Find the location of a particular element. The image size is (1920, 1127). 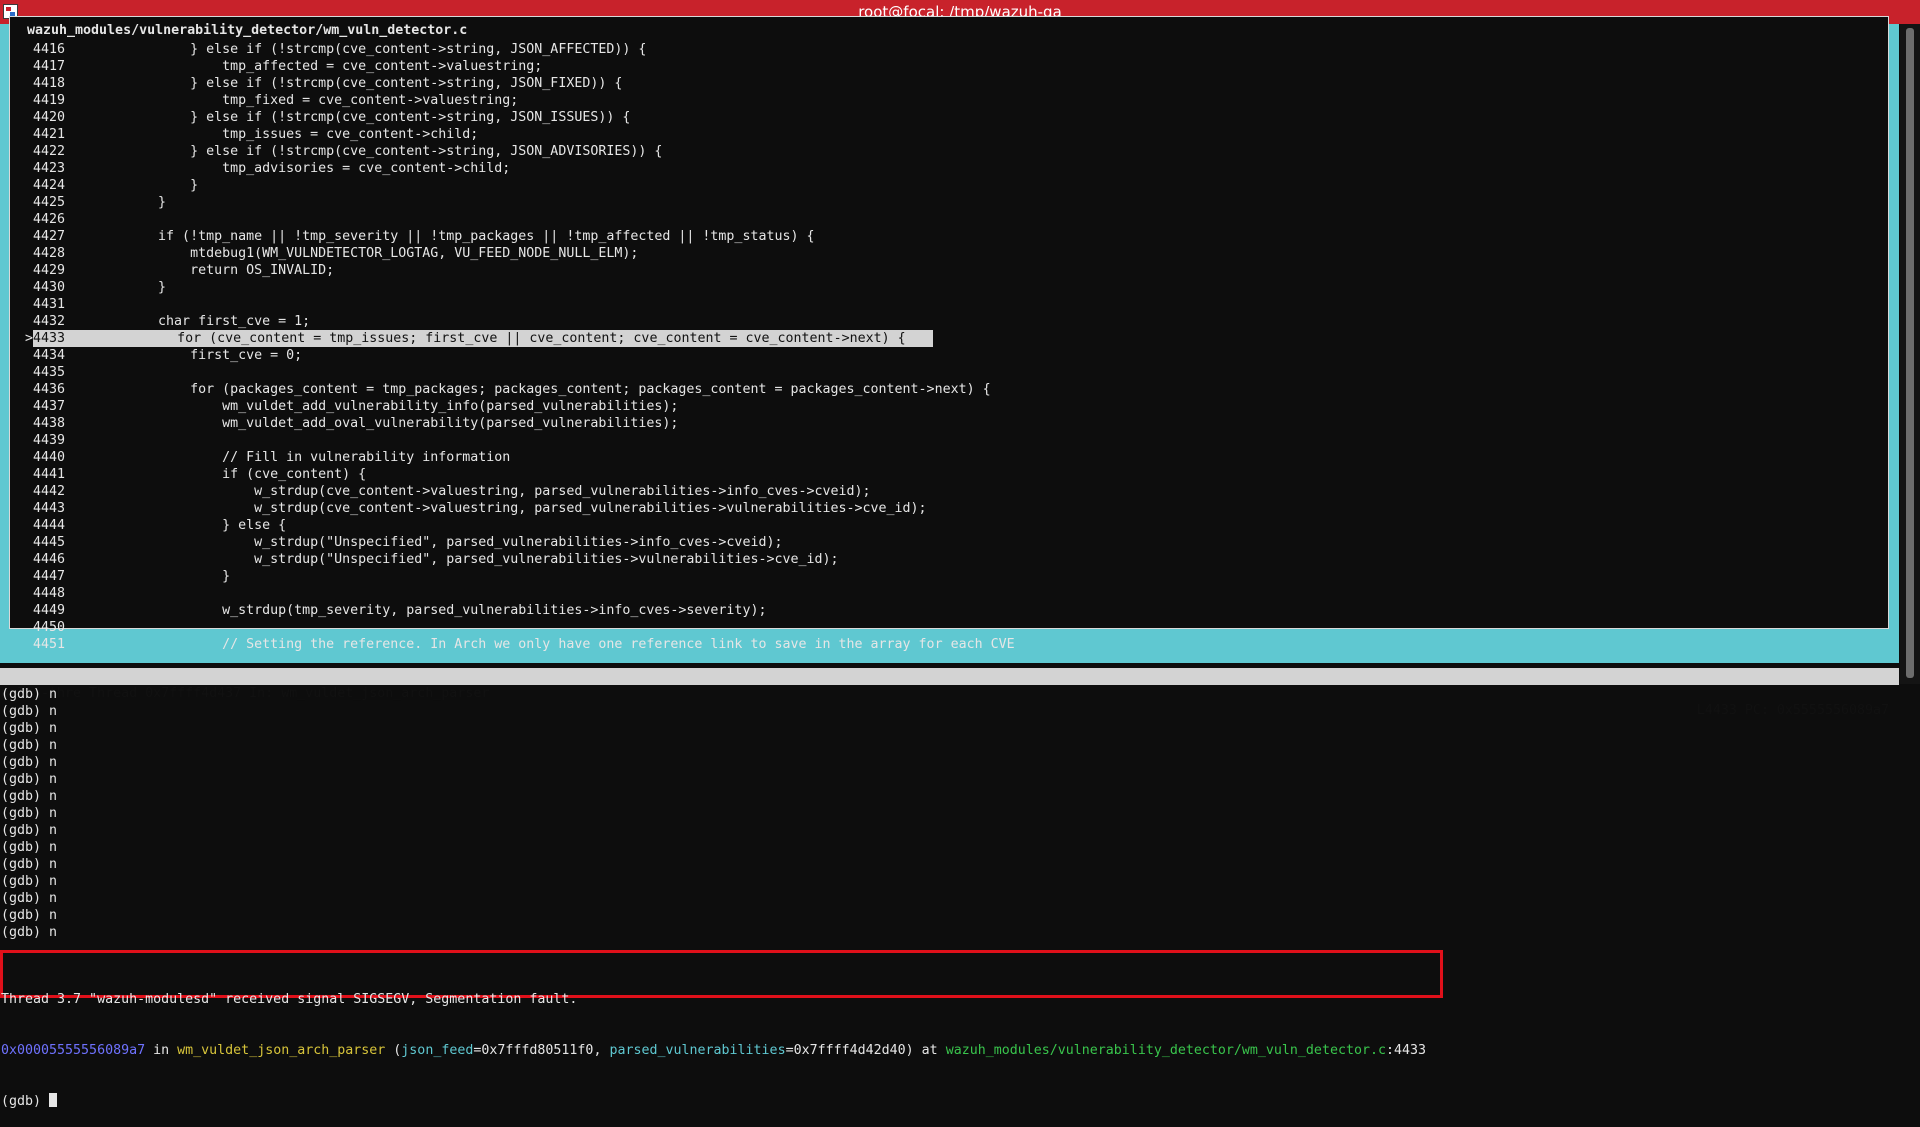

line-number: 4416 is located at coordinates (49, 49).